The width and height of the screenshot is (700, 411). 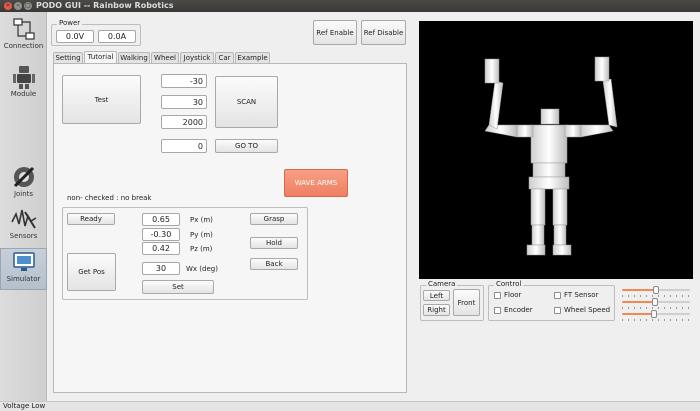 I want to click on robot-model, so click(x=551, y=156).